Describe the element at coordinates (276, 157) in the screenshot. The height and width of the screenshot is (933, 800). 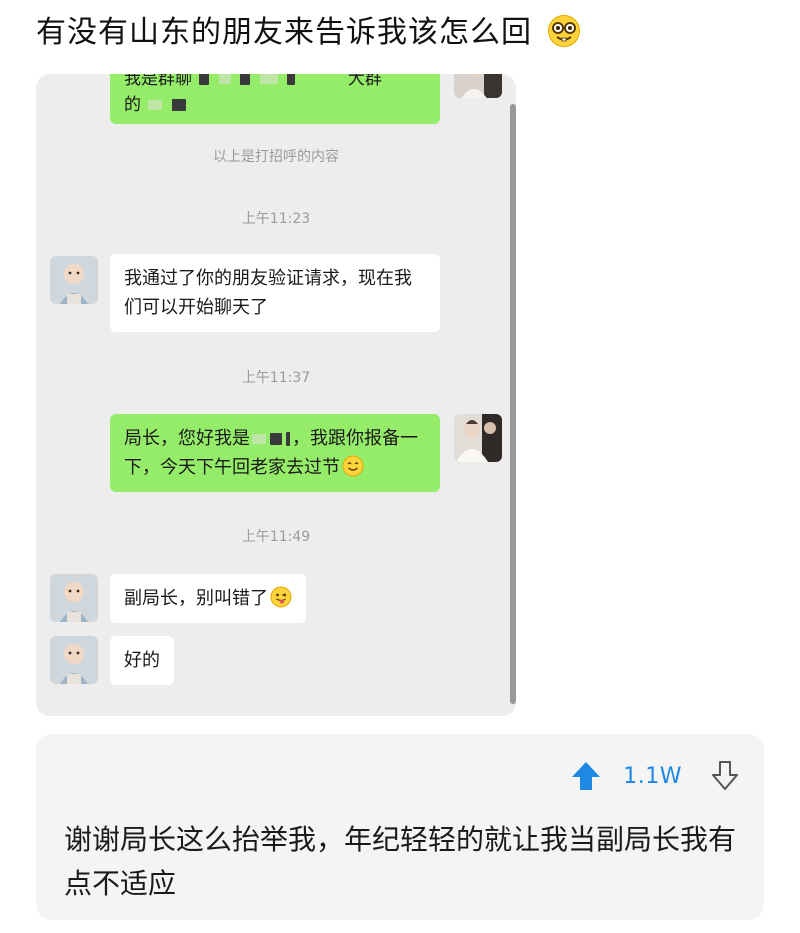
I see `greeting-note: 以上是打招呼的内容` at that location.